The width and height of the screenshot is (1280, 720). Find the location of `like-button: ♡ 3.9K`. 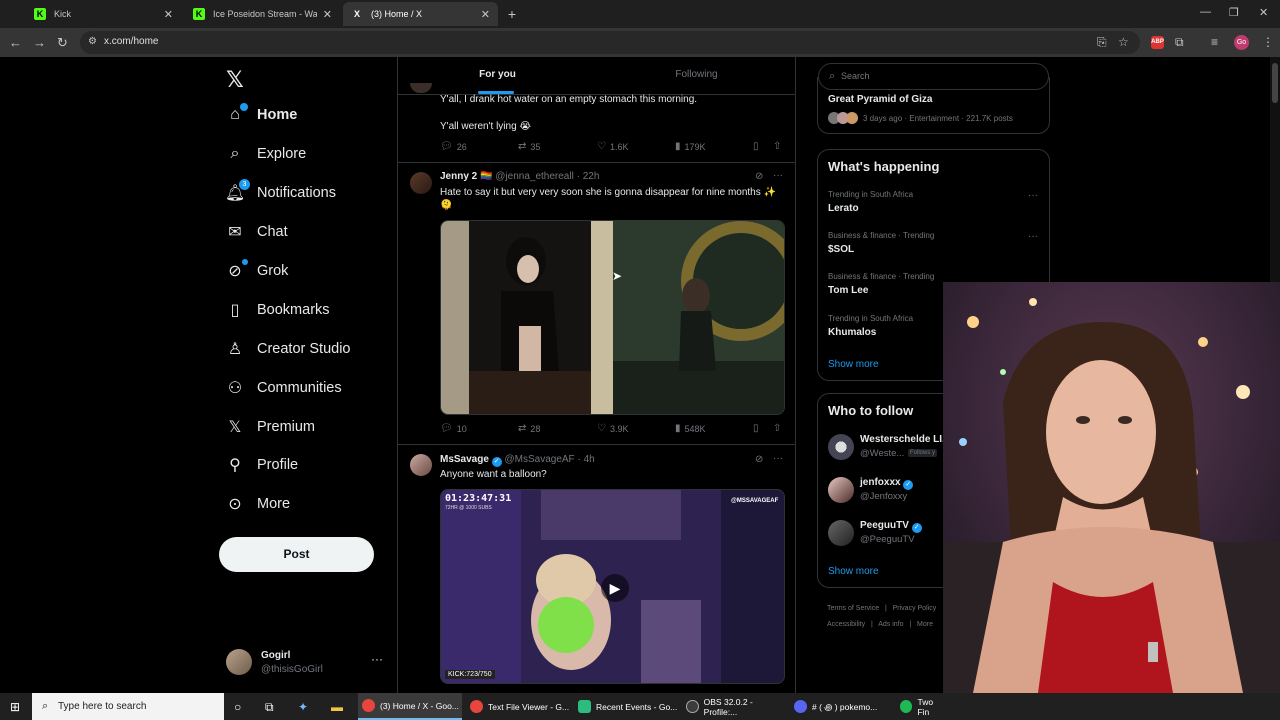

like-button: ♡ 3.9K is located at coordinates (612, 428).